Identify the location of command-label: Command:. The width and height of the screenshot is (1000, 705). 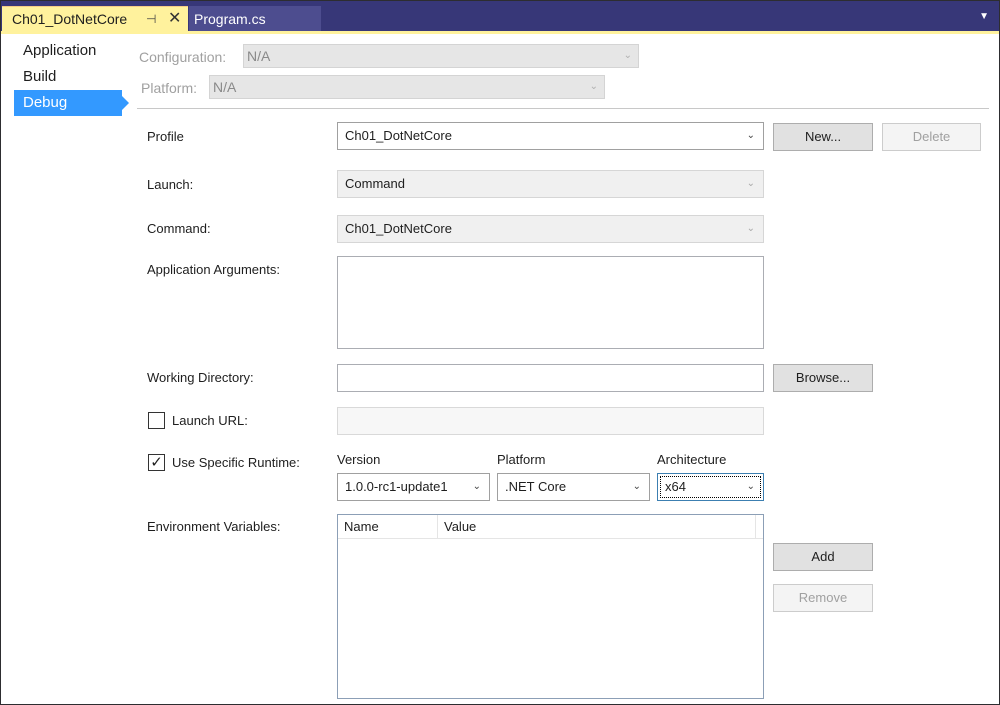
(179, 228).